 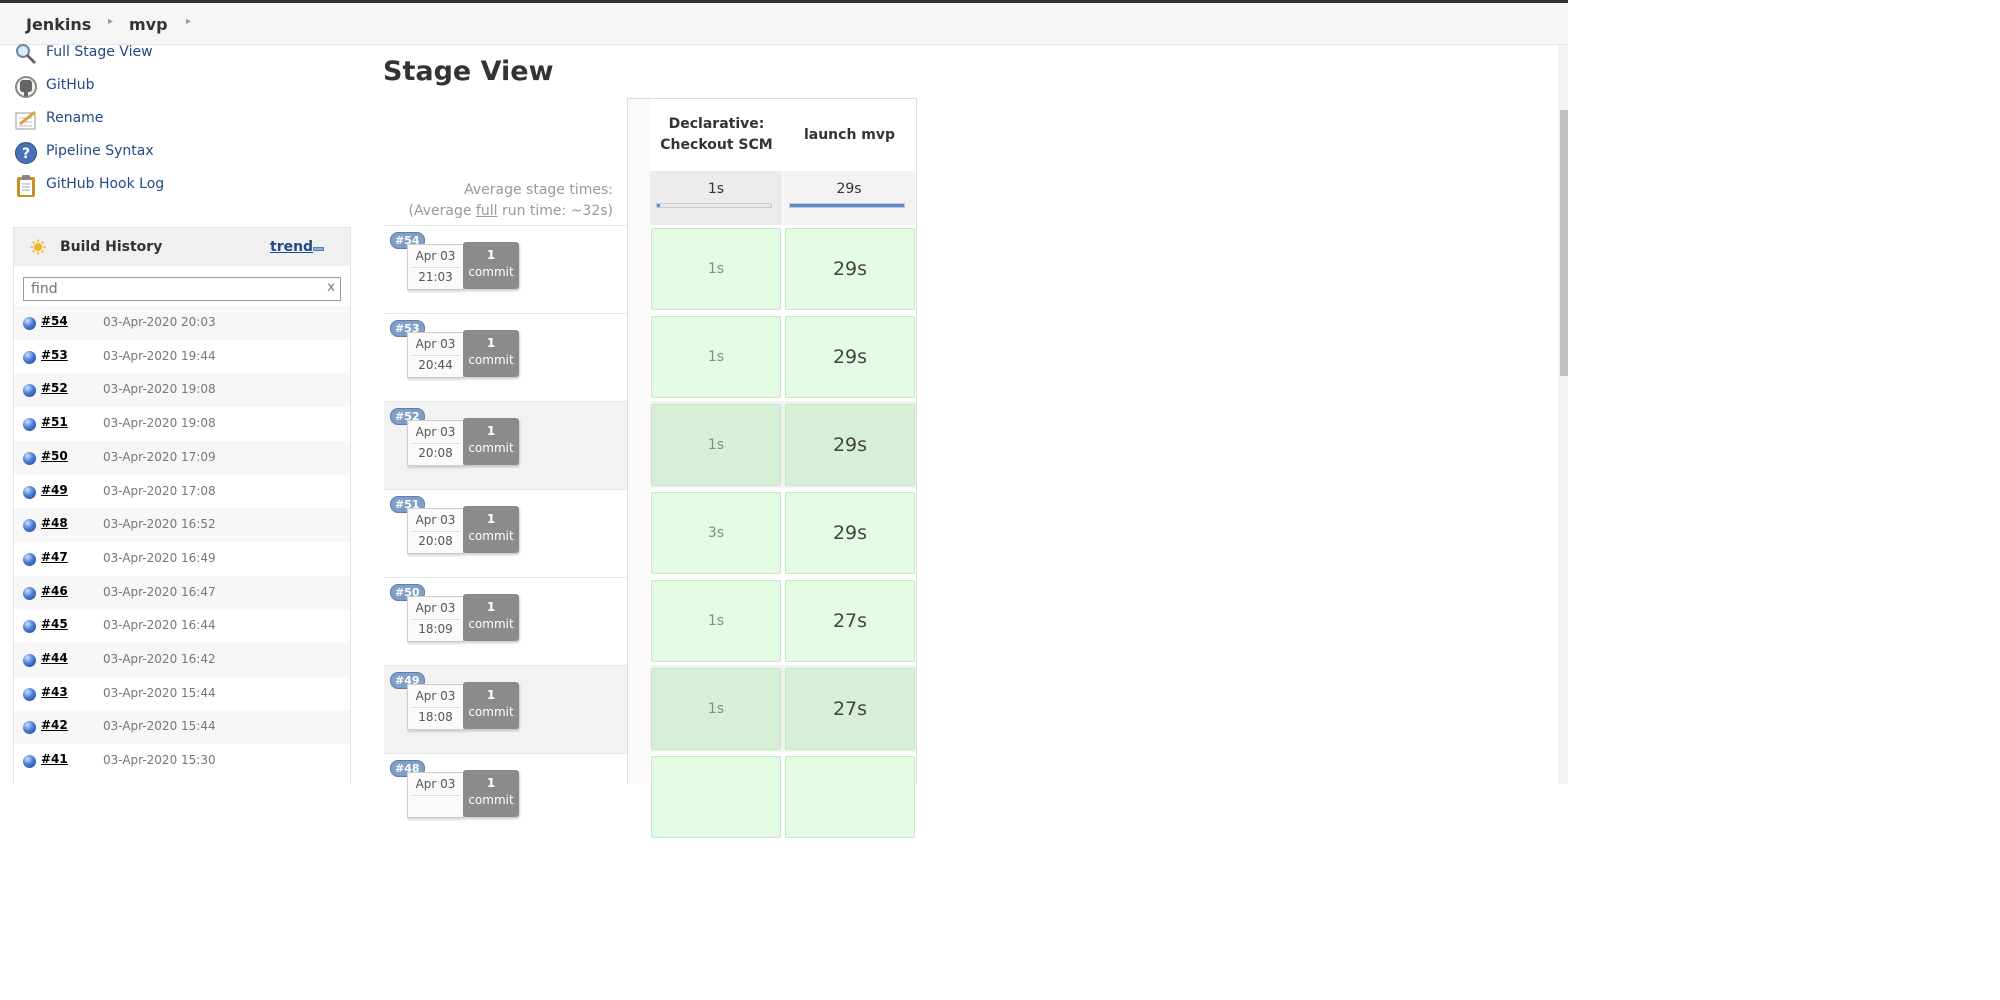 What do you see at coordinates (716, 135) in the screenshot?
I see `stage-header-checkout: Declarative: Checkout SCM` at bounding box center [716, 135].